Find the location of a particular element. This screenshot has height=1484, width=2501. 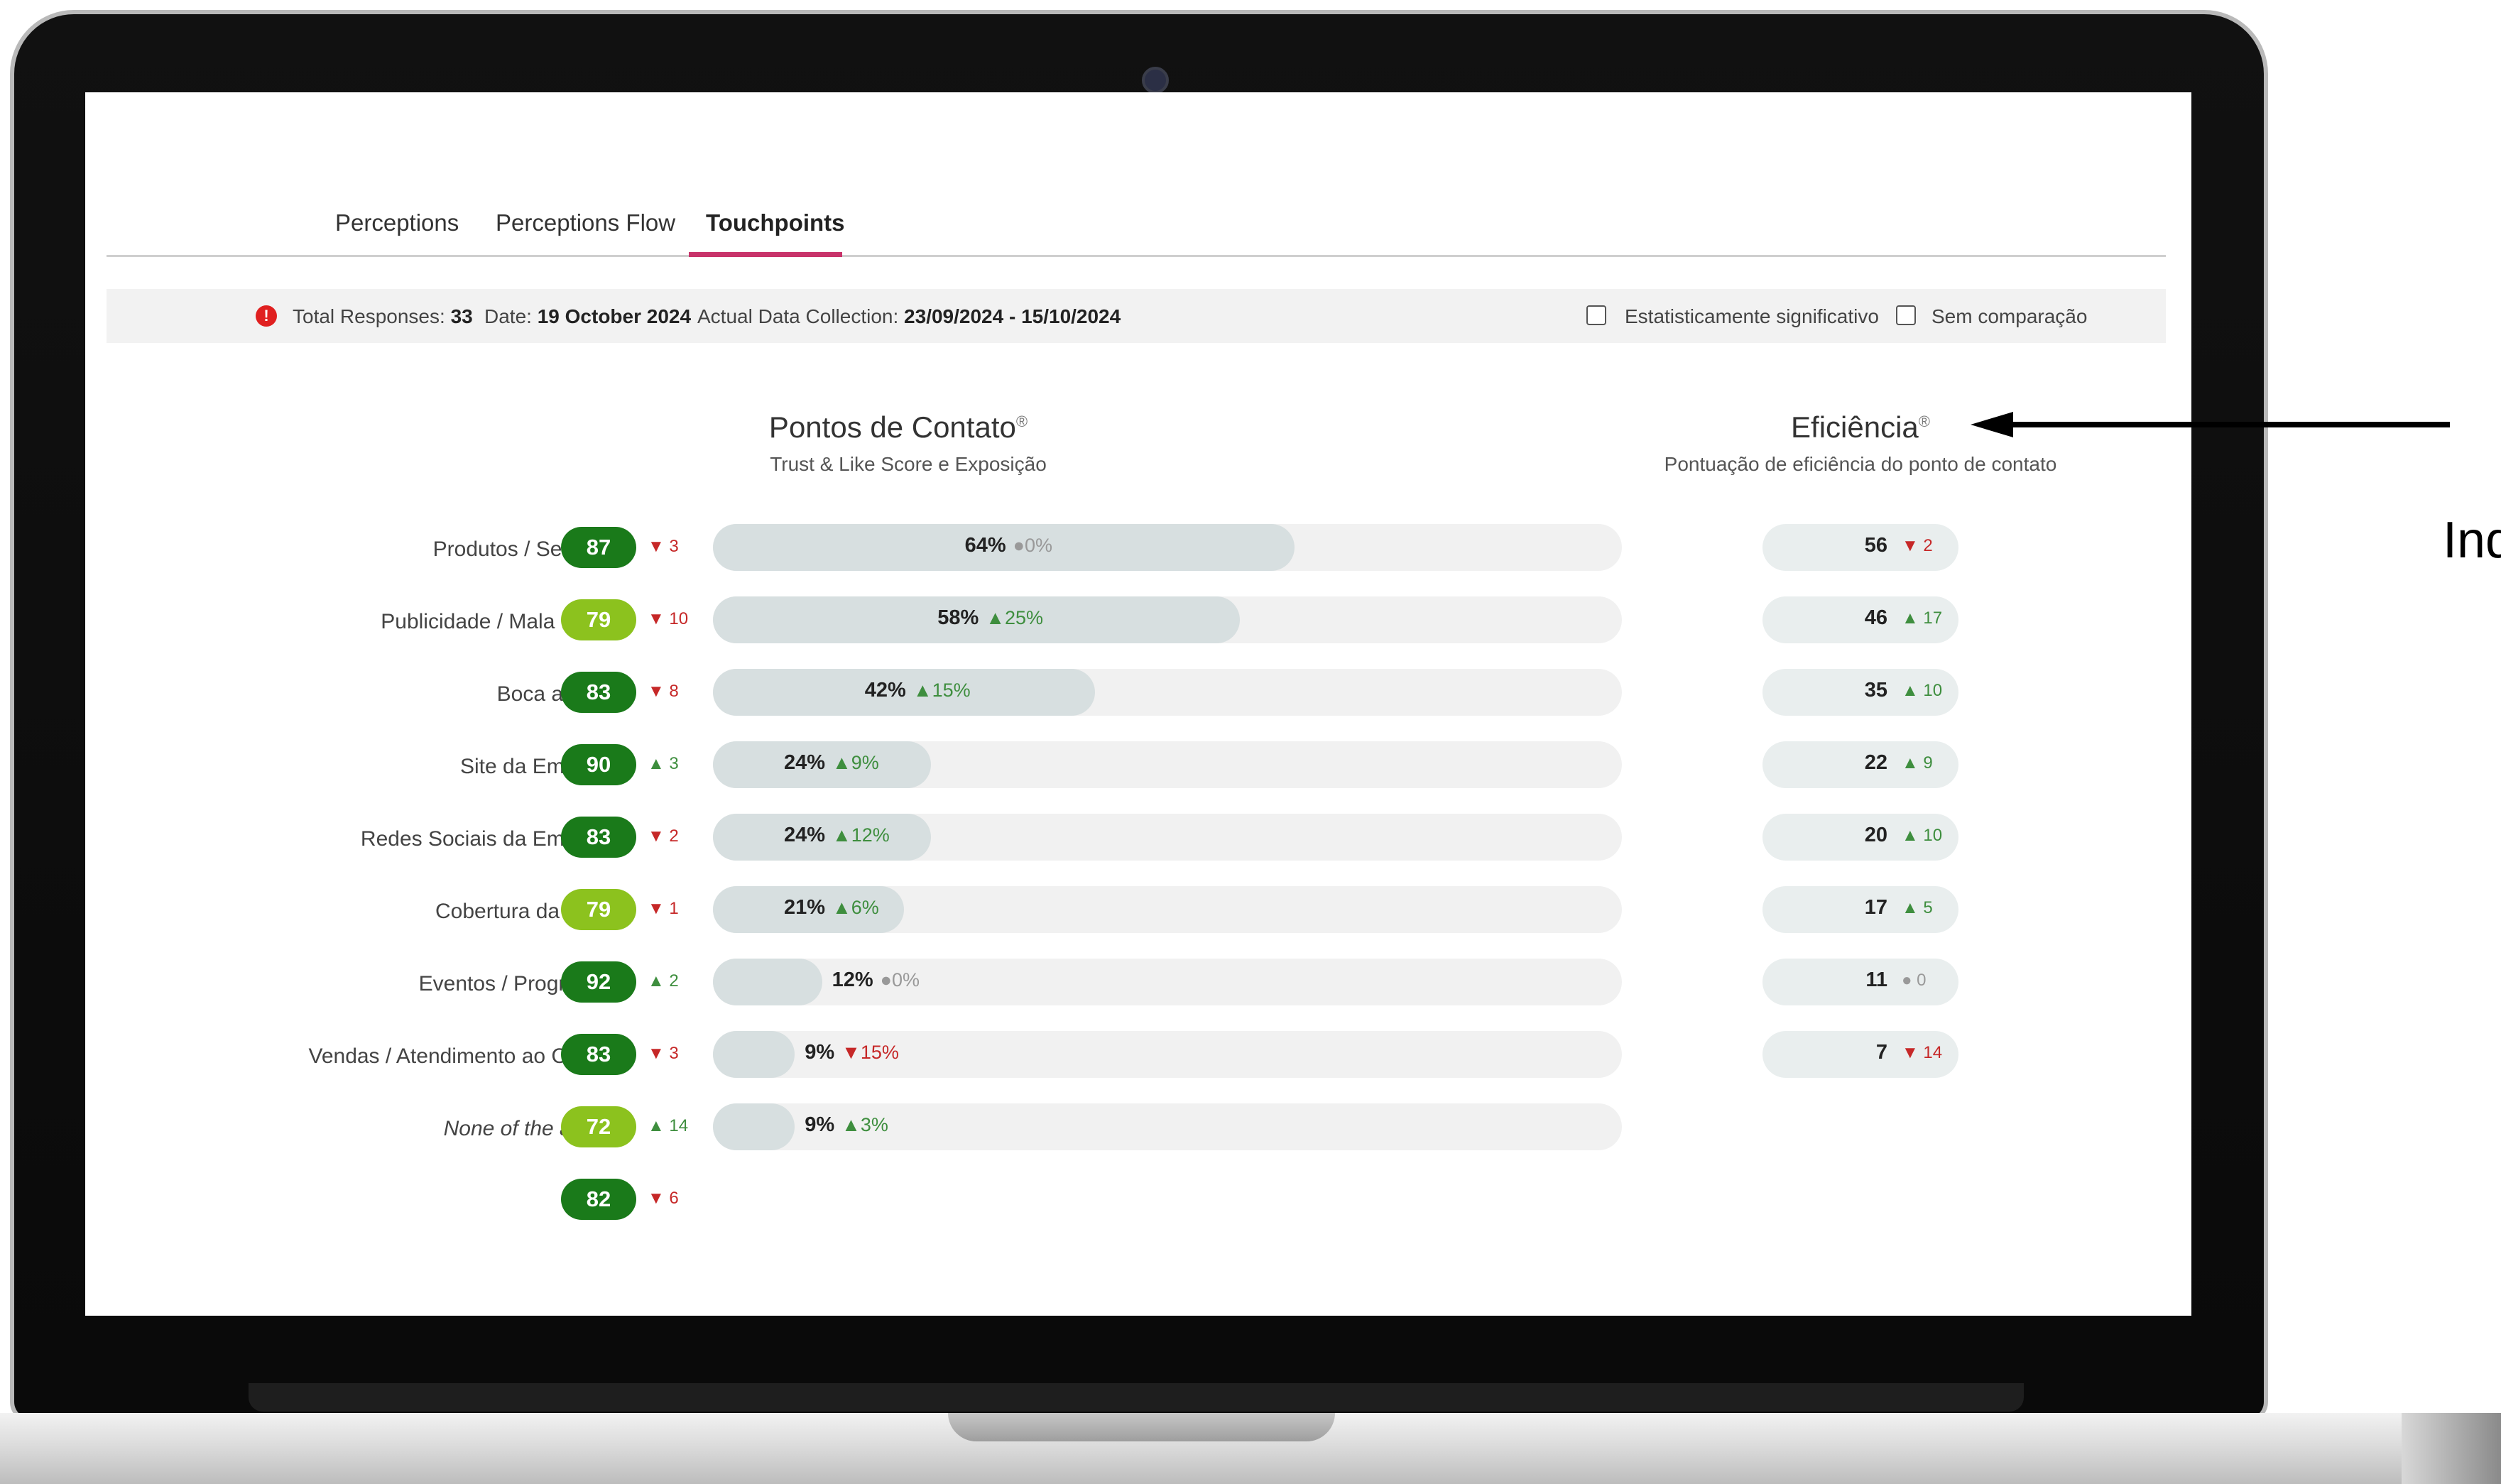

exposure-change: ▲15% is located at coordinates (941, 690).